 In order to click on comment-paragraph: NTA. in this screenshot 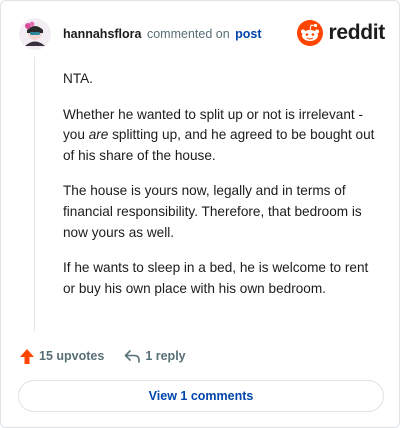, I will do `click(222, 79)`.